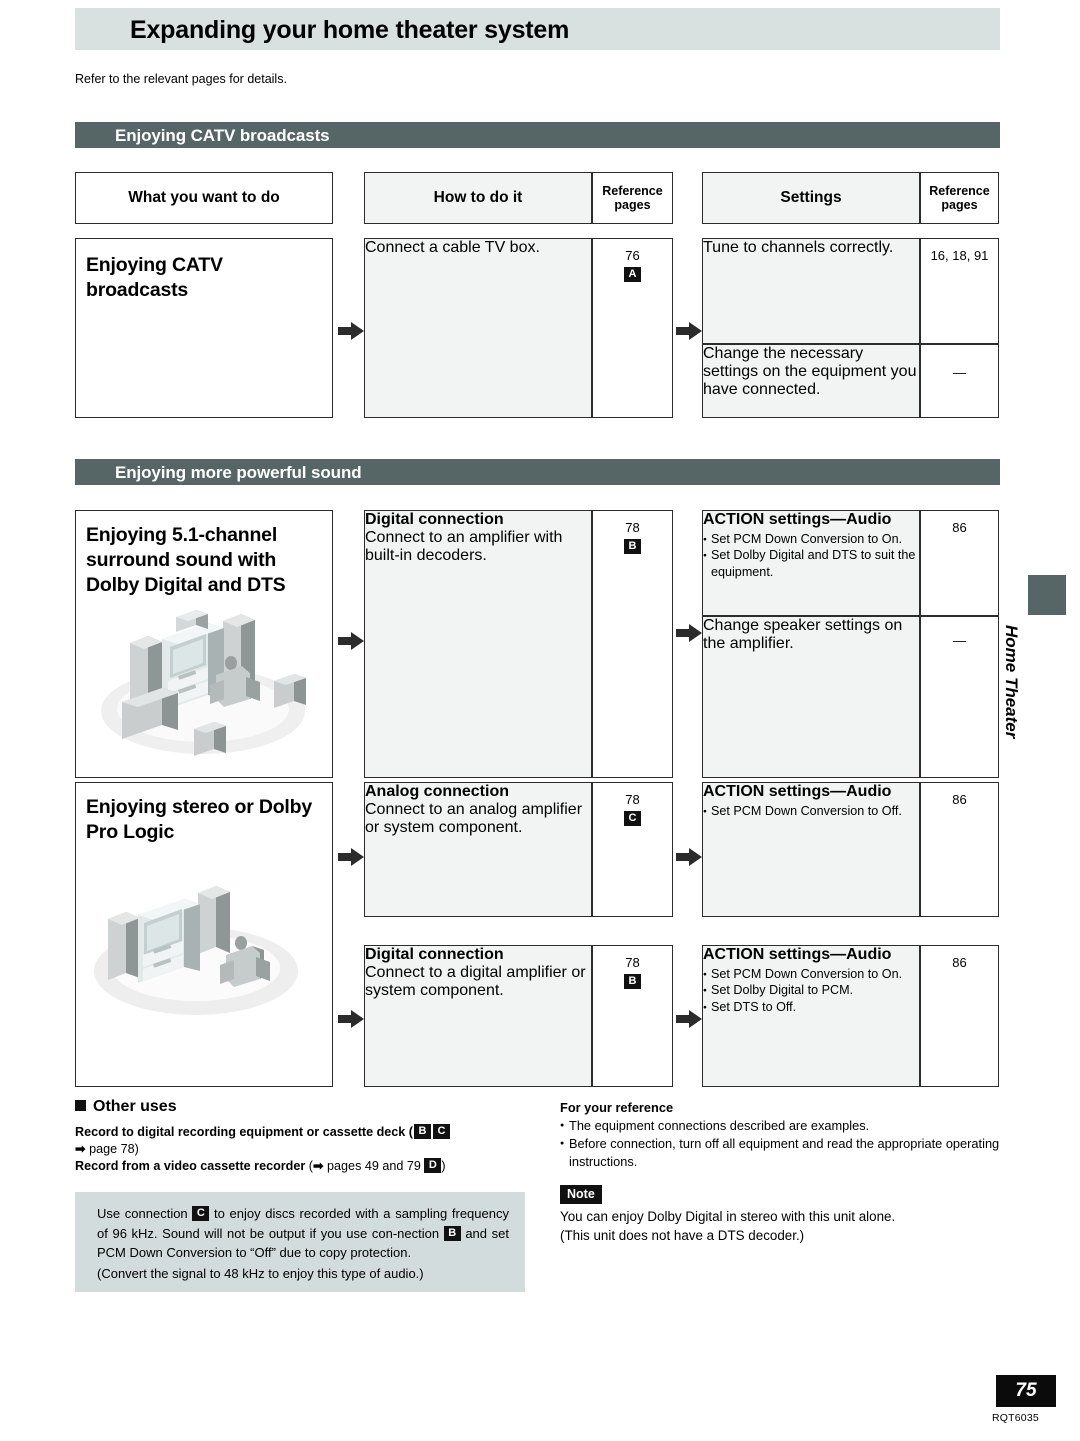  I want to click on row-title-box-catv: Enjoying CATV broadcasts, so click(204, 328).